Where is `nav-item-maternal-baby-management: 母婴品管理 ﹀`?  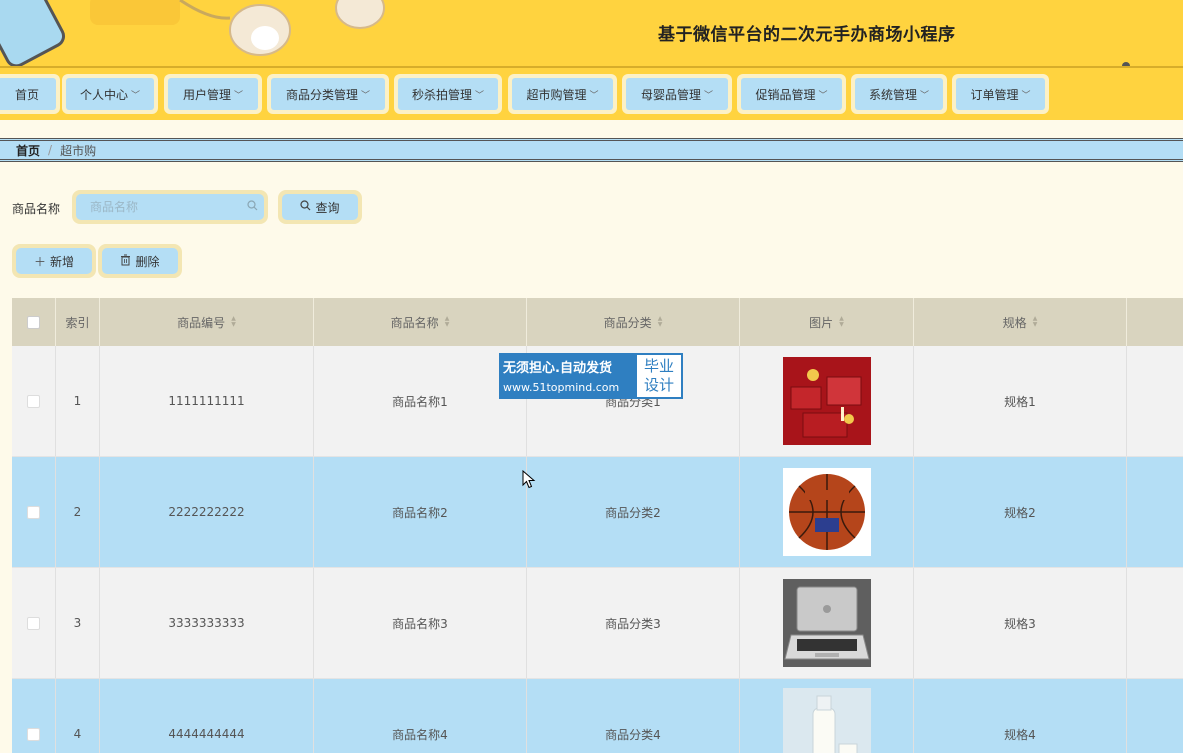
nav-item-maternal-baby-management: 母婴品管理 ﹀ is located at coordinates (677, 94).